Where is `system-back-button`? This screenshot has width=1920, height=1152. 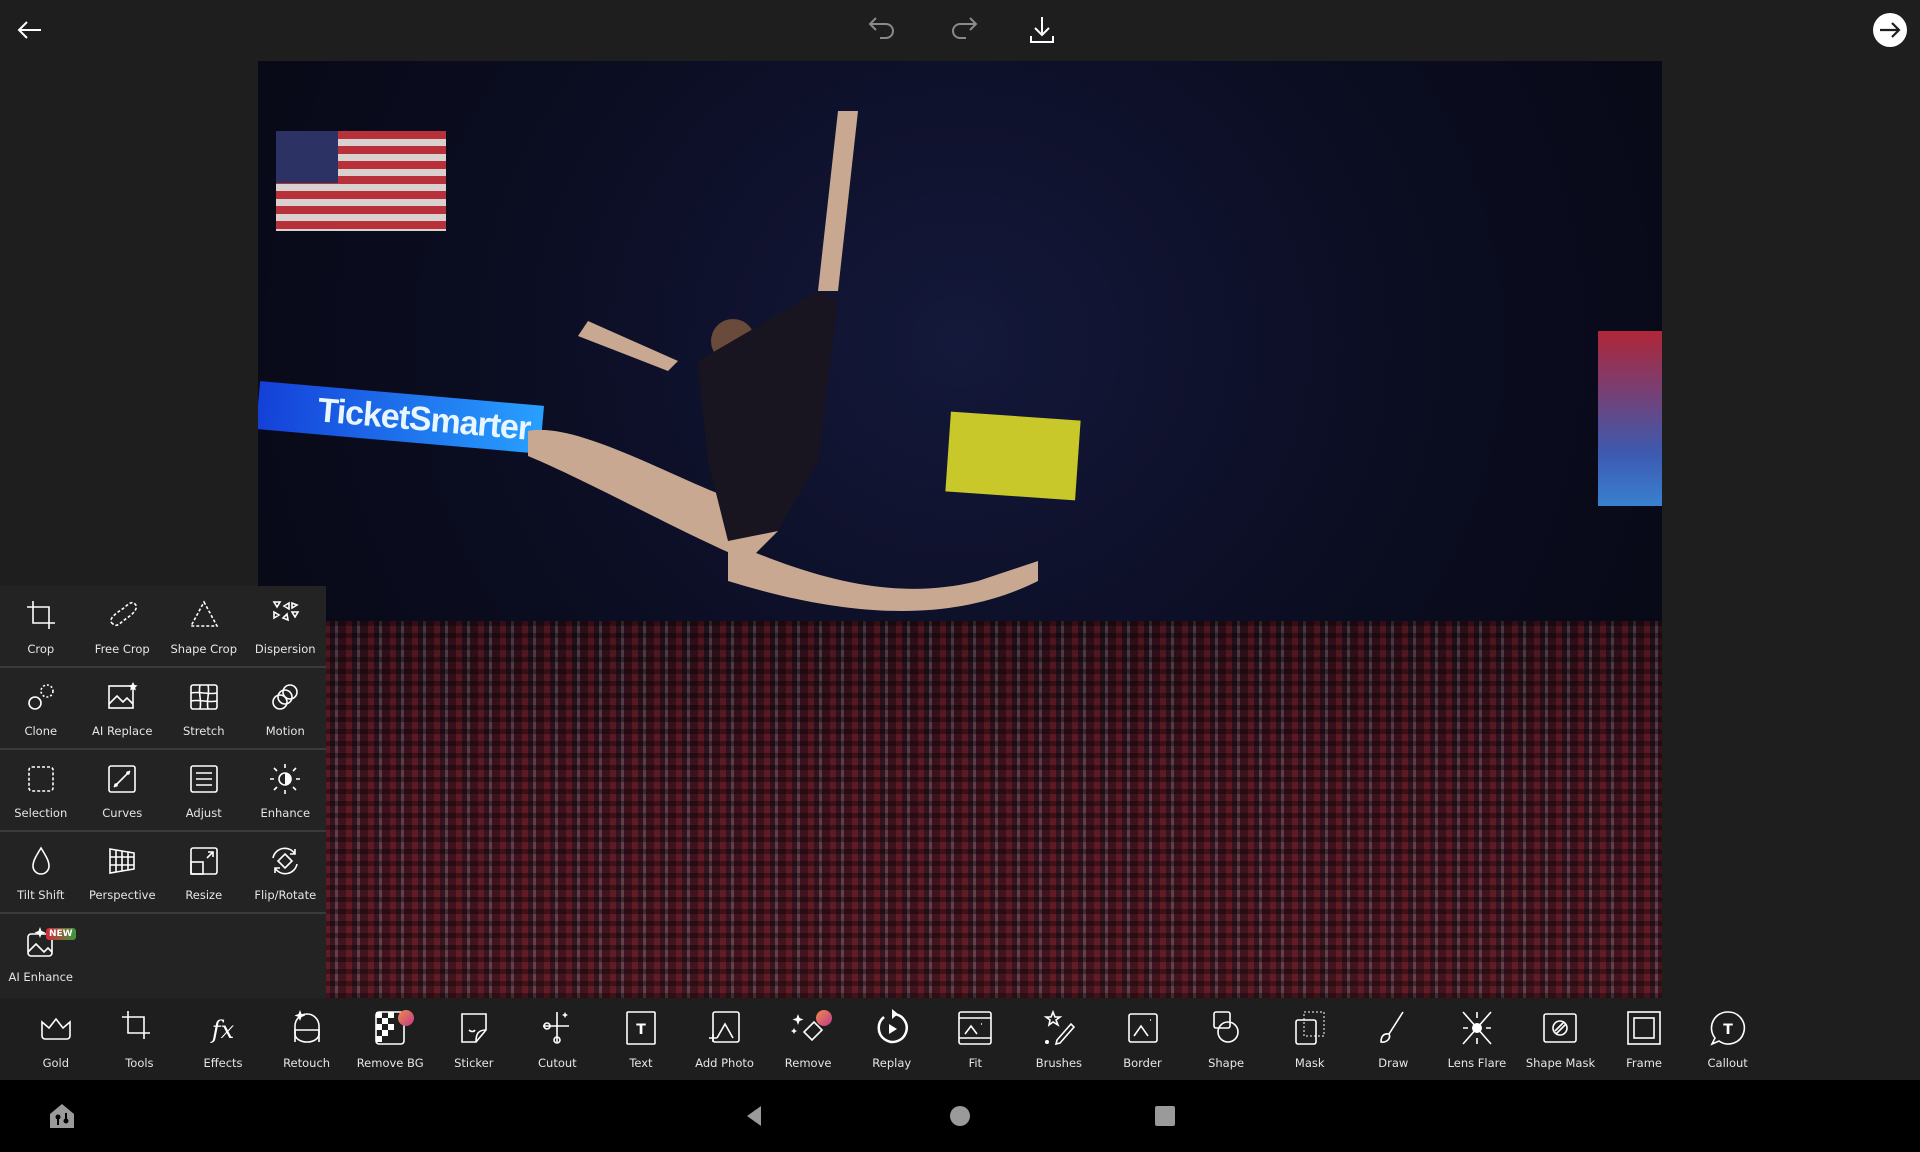 system-back-button is located at coordinates (754, 1116).